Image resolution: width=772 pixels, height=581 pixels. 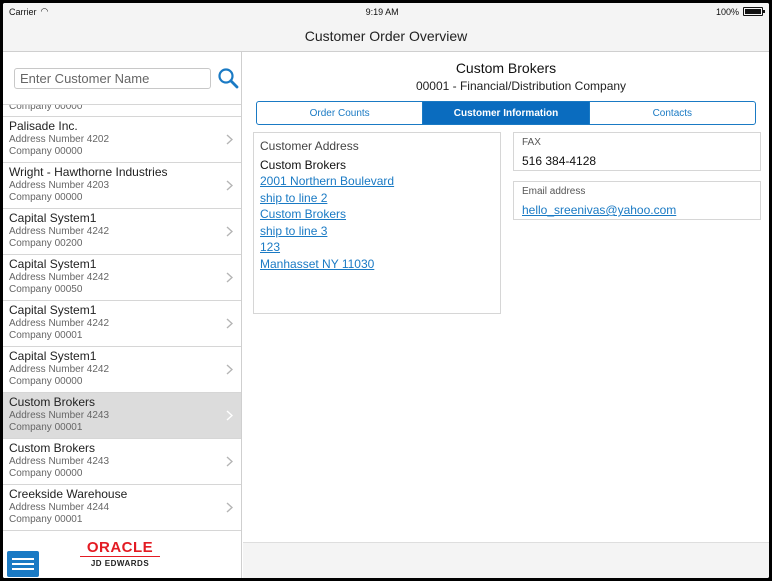 I want to click on email-label: Email address, so click(x=554, y=191).